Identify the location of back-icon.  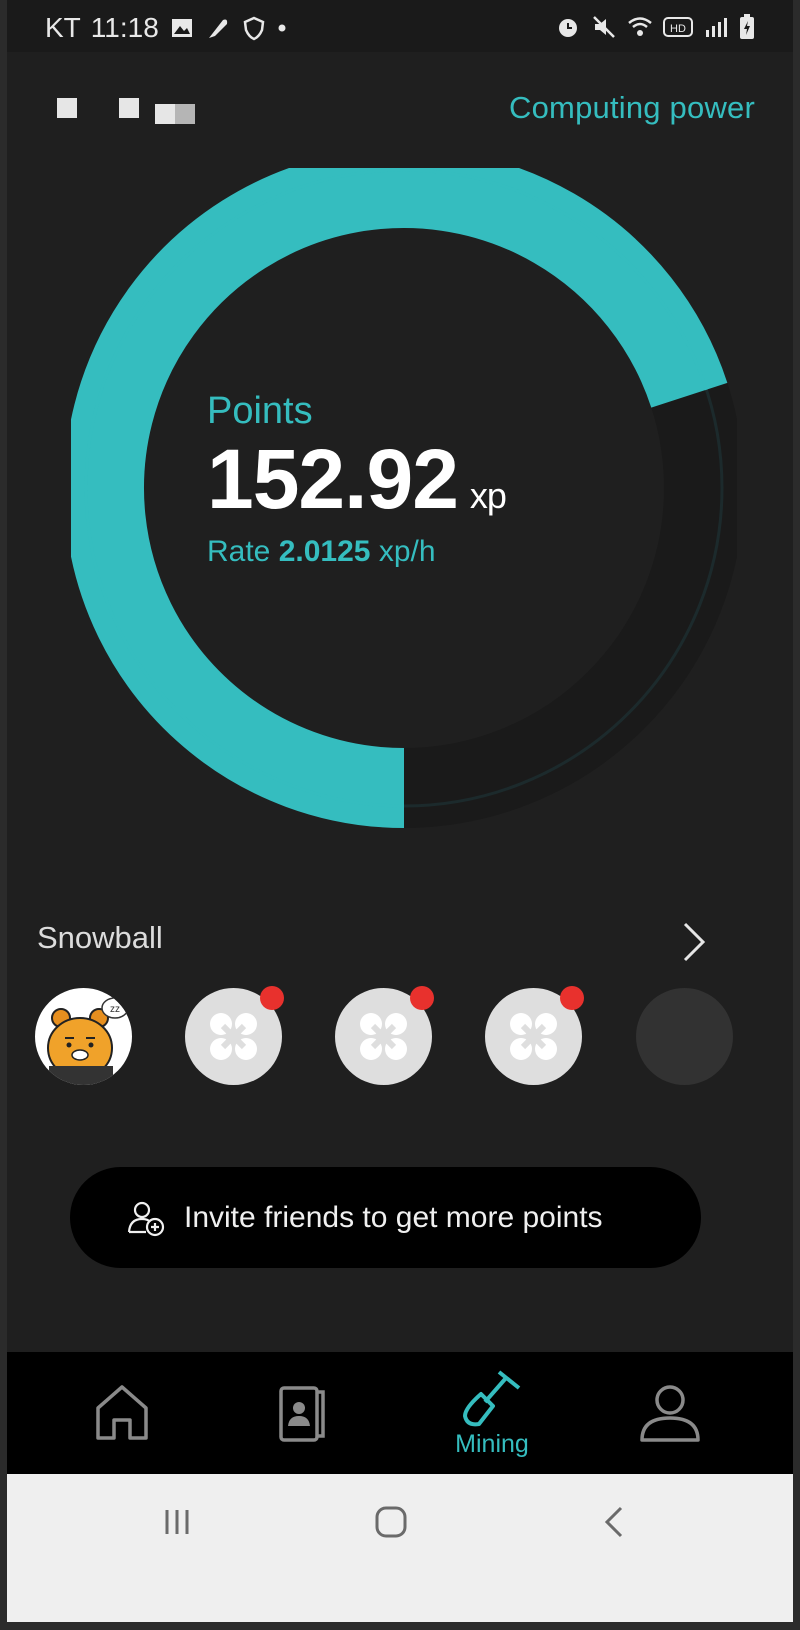
(615, 1522).